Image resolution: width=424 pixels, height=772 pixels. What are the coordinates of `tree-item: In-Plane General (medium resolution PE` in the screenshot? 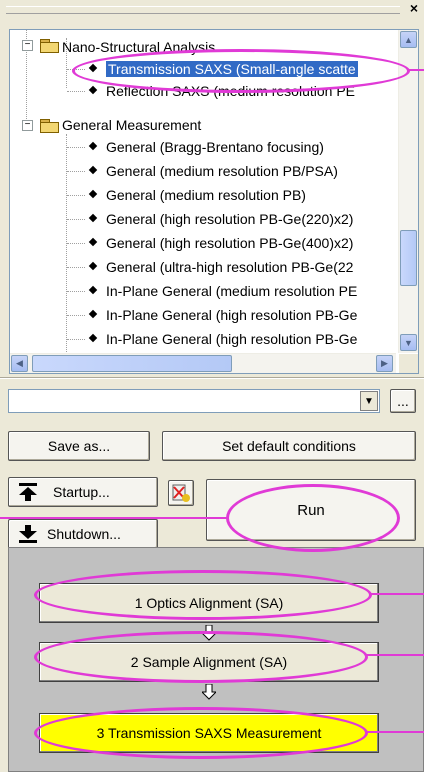 It's located at (223, 291).